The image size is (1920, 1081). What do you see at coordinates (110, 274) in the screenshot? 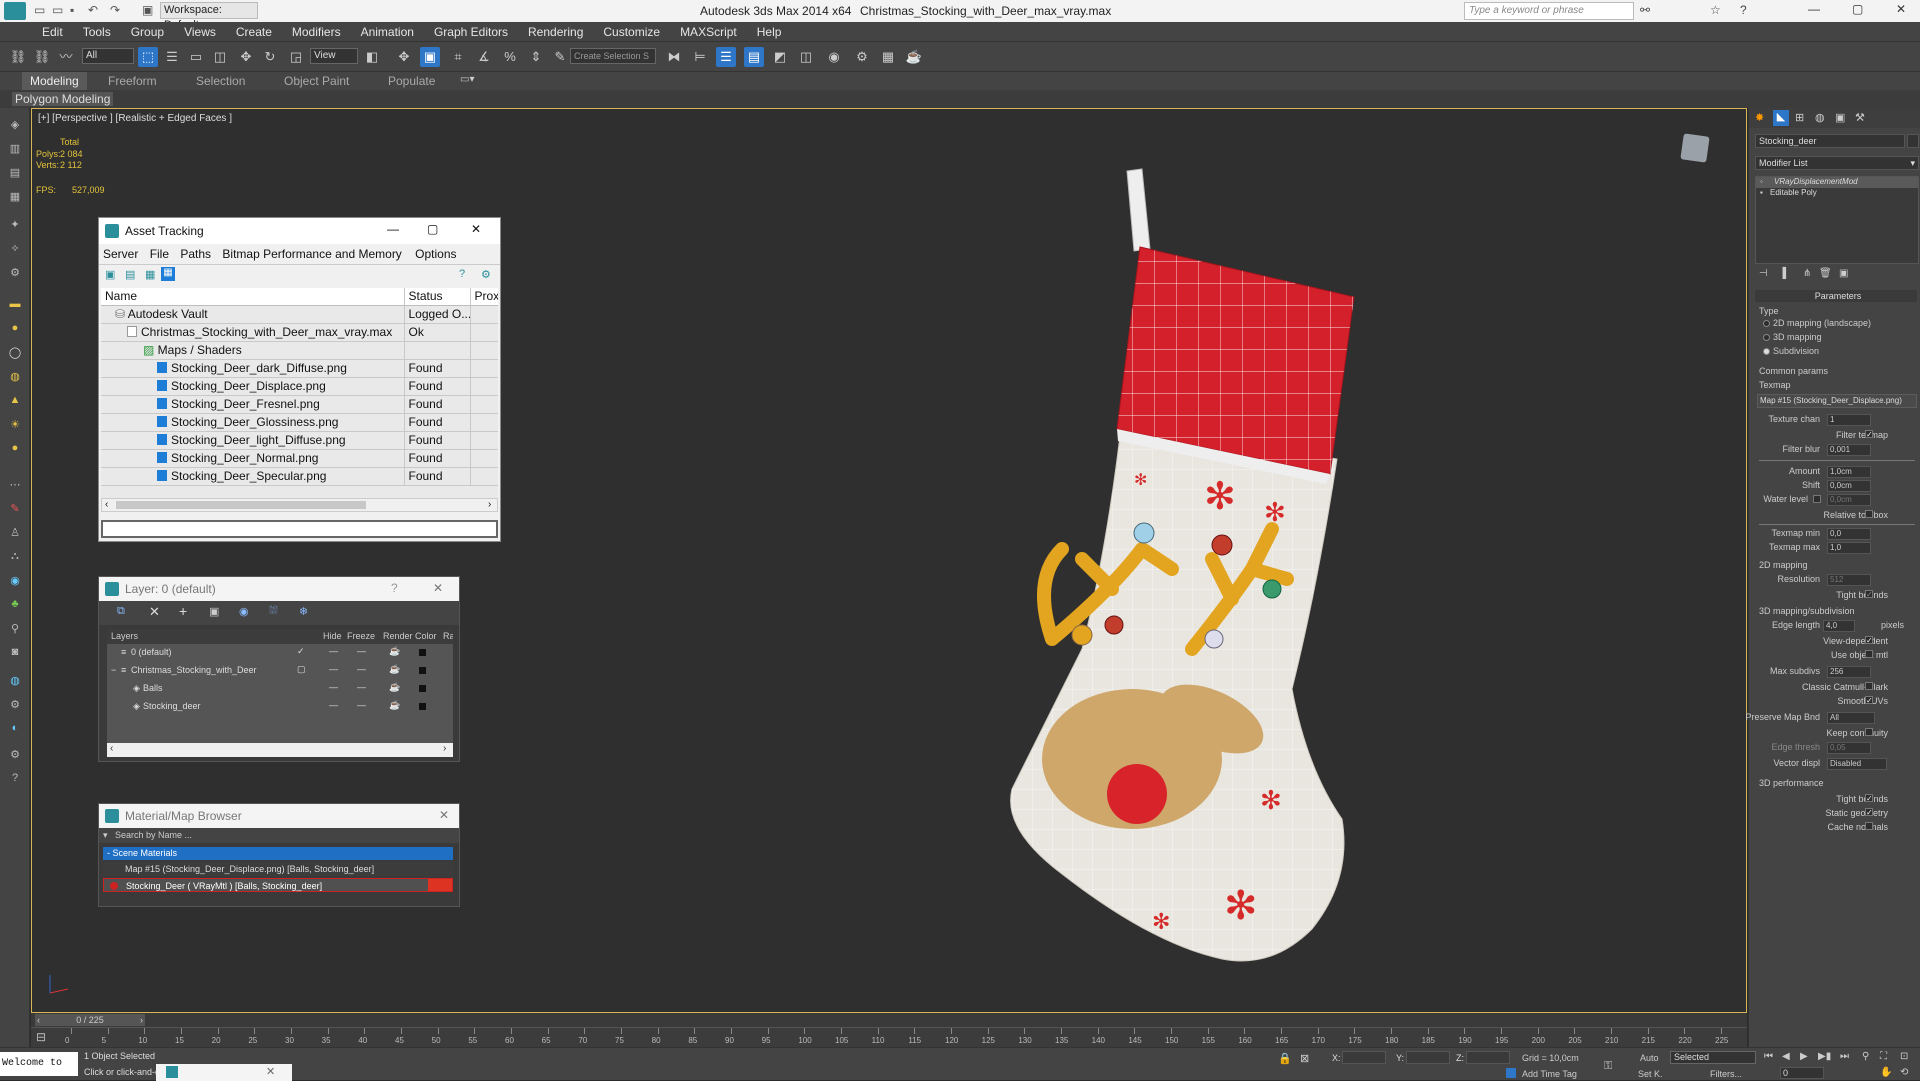
I see `refresh-icon: ▣` at bounding box center [110, 274].